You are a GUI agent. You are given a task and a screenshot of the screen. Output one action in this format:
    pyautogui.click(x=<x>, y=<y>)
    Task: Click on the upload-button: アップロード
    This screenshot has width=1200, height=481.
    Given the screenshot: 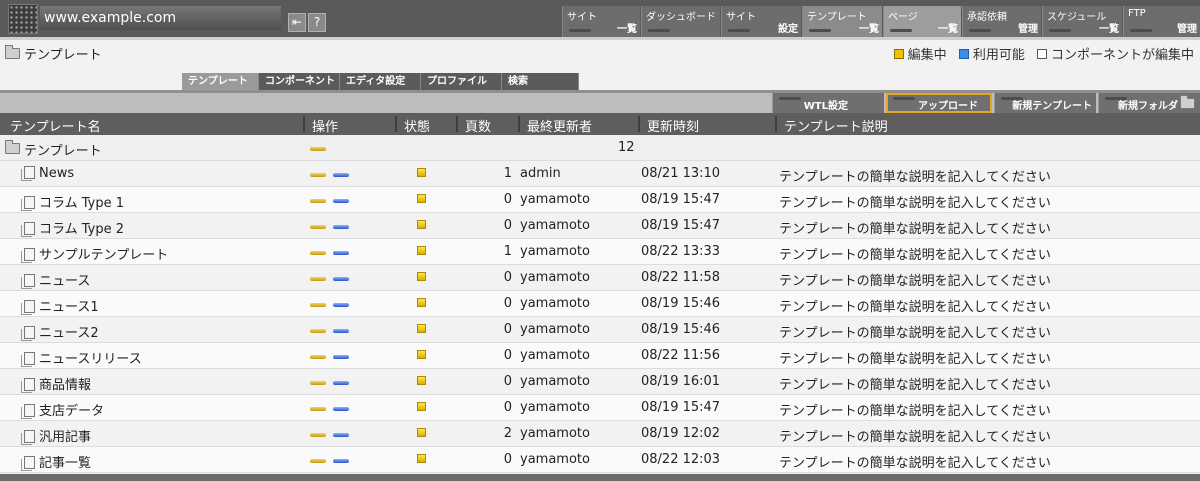 What is the action you would take?
    pyautogui.click(x=939, y=103)
    